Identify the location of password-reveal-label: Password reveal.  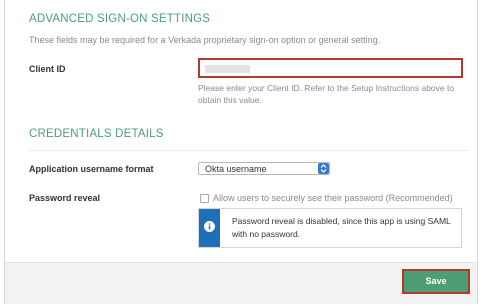
(65, 198).